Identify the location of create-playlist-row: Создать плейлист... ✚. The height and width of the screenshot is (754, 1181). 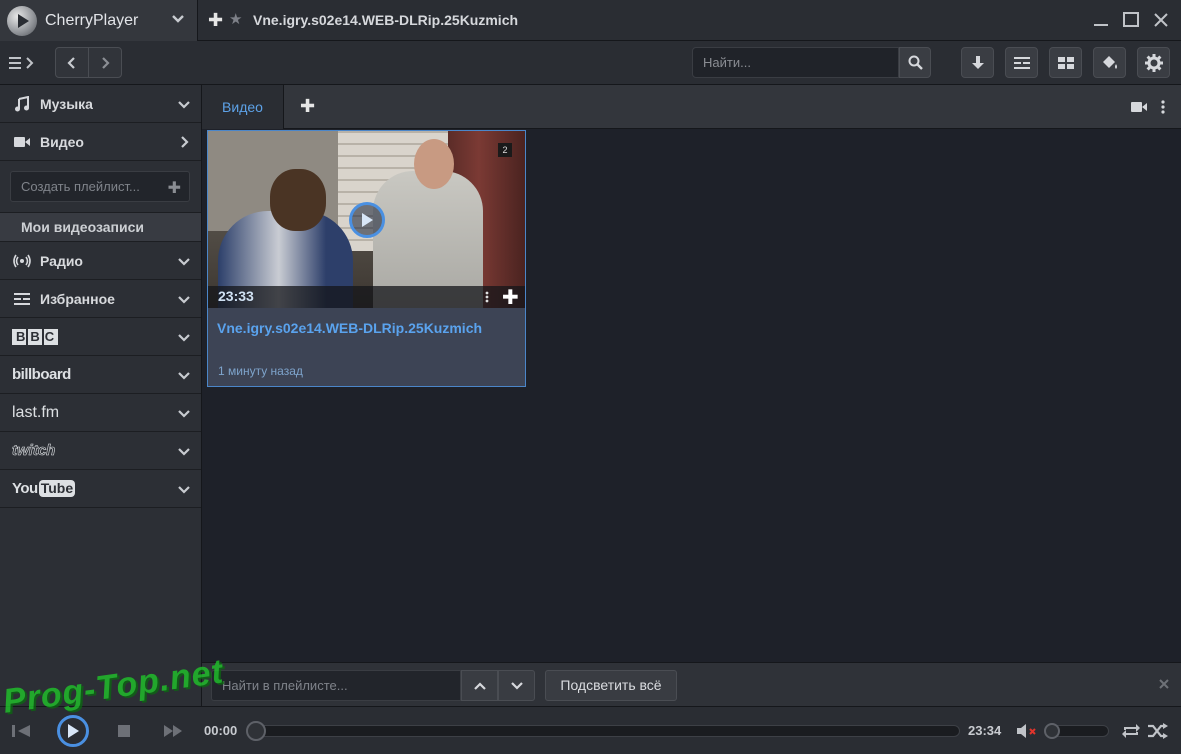
(100, 187).